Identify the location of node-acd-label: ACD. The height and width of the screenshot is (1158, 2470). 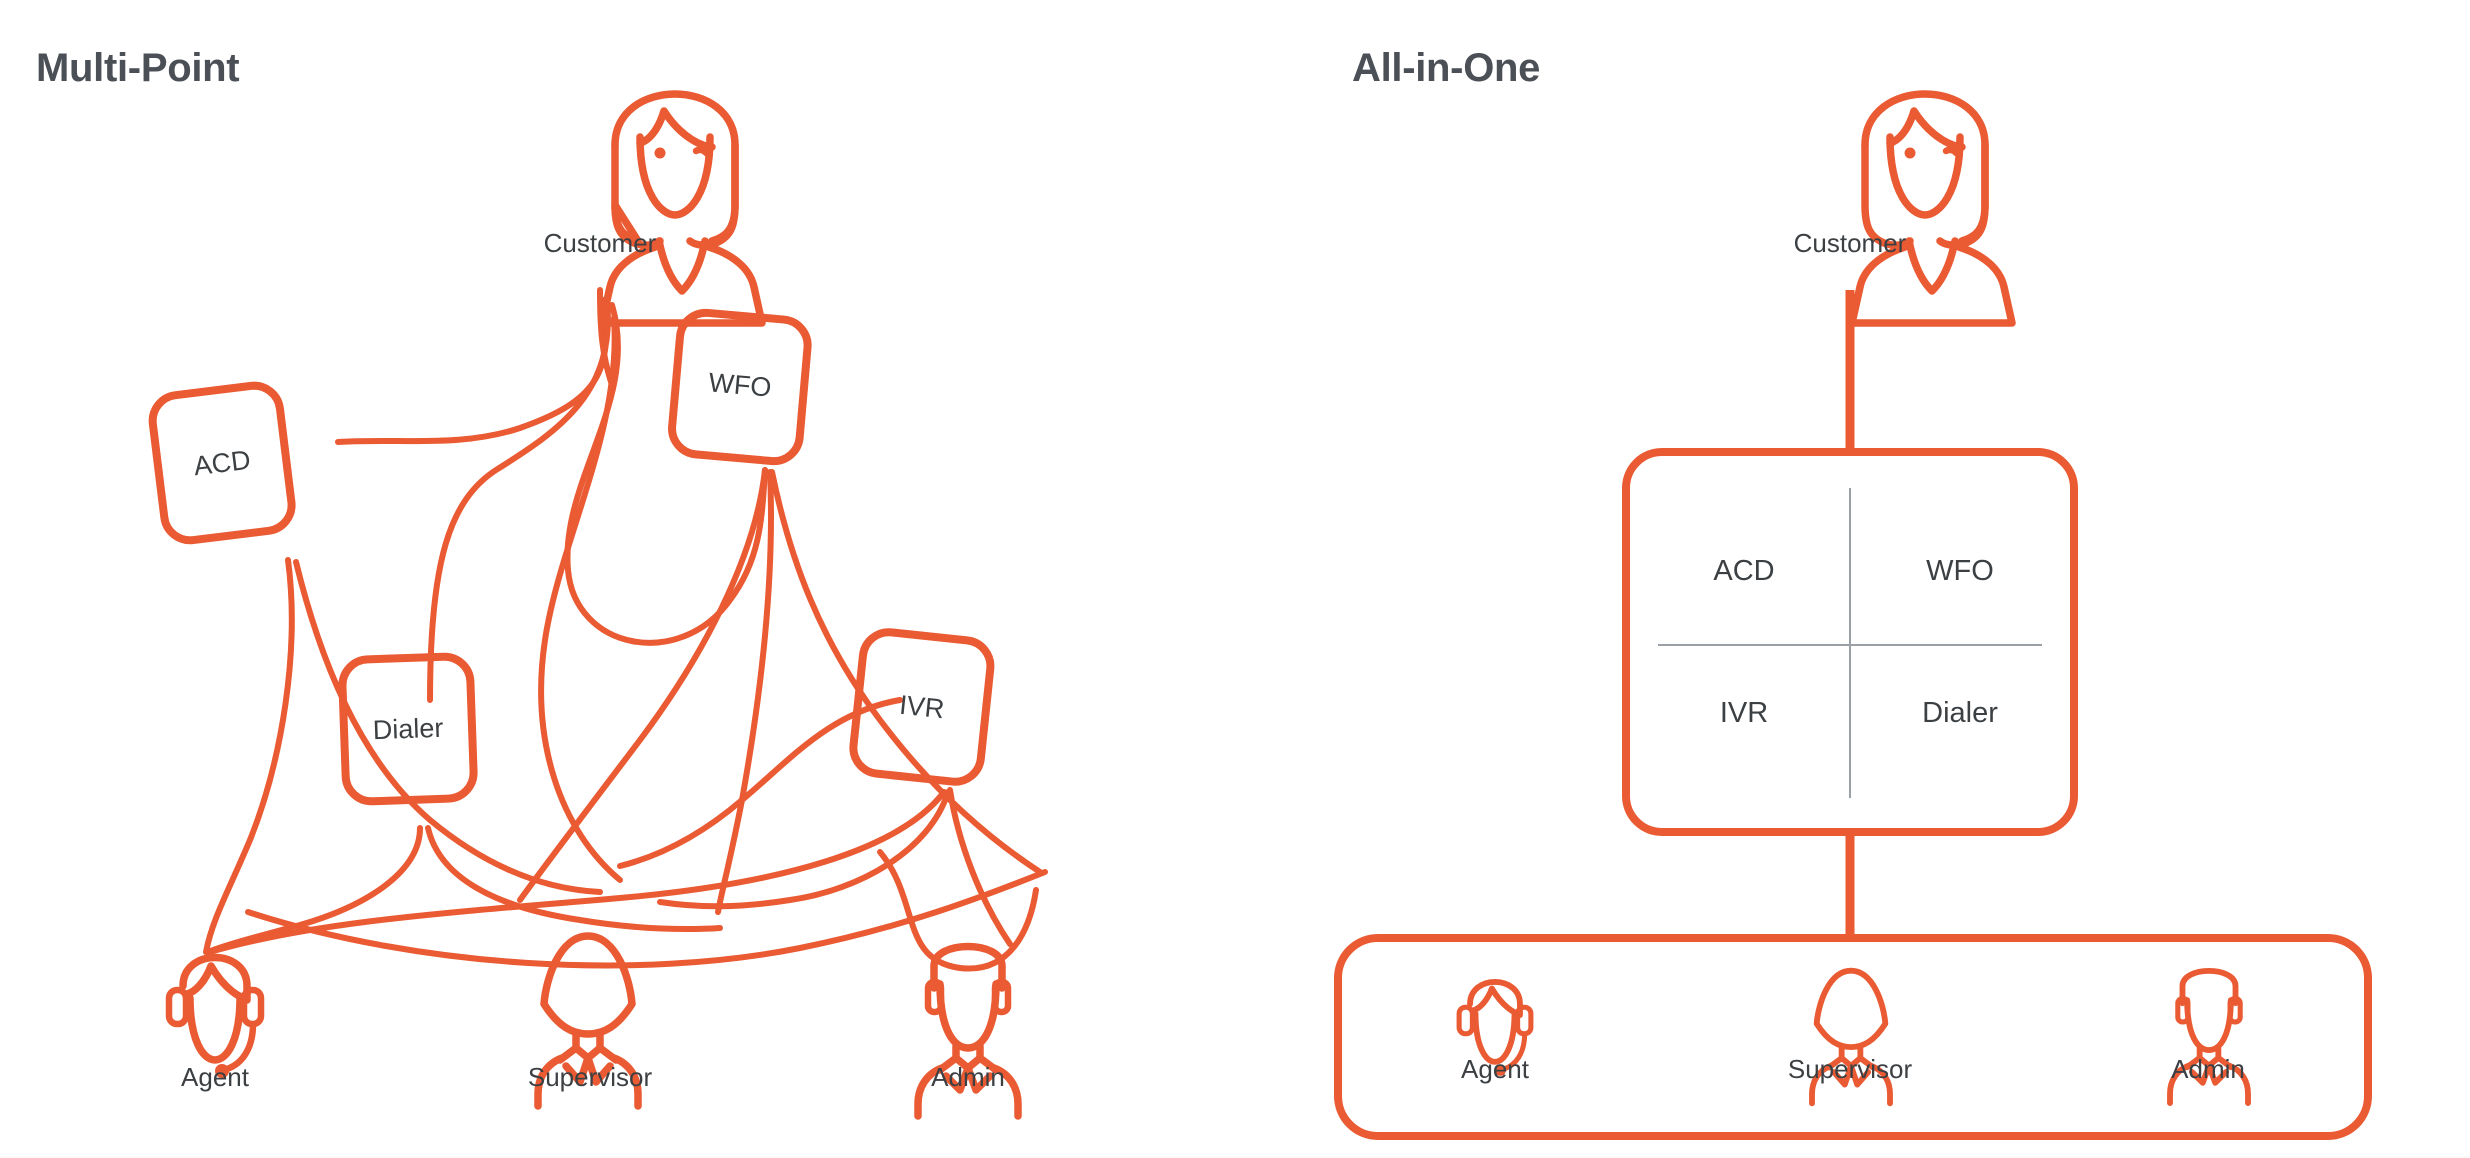
(222, 463).